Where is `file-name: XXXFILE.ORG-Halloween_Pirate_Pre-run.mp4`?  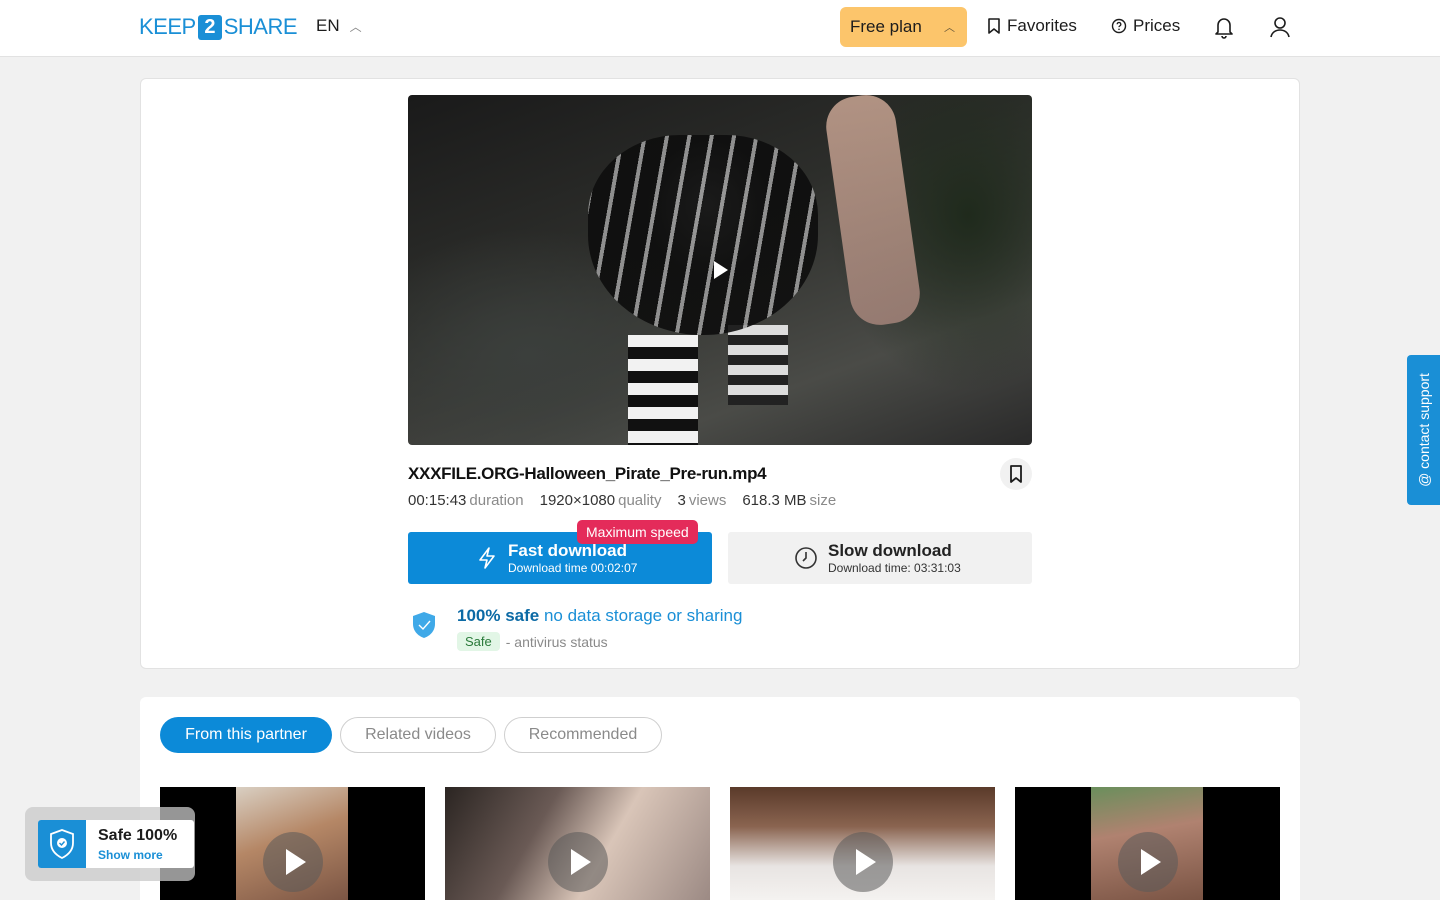
file-name: XXXFILE.ORG-Halloween_Pirate_Pre-run.mp4 is located at coordinates (587, 473).